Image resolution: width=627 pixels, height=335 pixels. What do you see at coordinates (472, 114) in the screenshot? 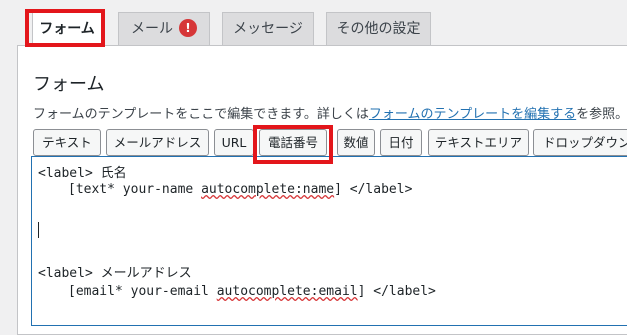
I see `template-help-link: フォームのテンプレートを編集する` at bounding box center [472, 114].